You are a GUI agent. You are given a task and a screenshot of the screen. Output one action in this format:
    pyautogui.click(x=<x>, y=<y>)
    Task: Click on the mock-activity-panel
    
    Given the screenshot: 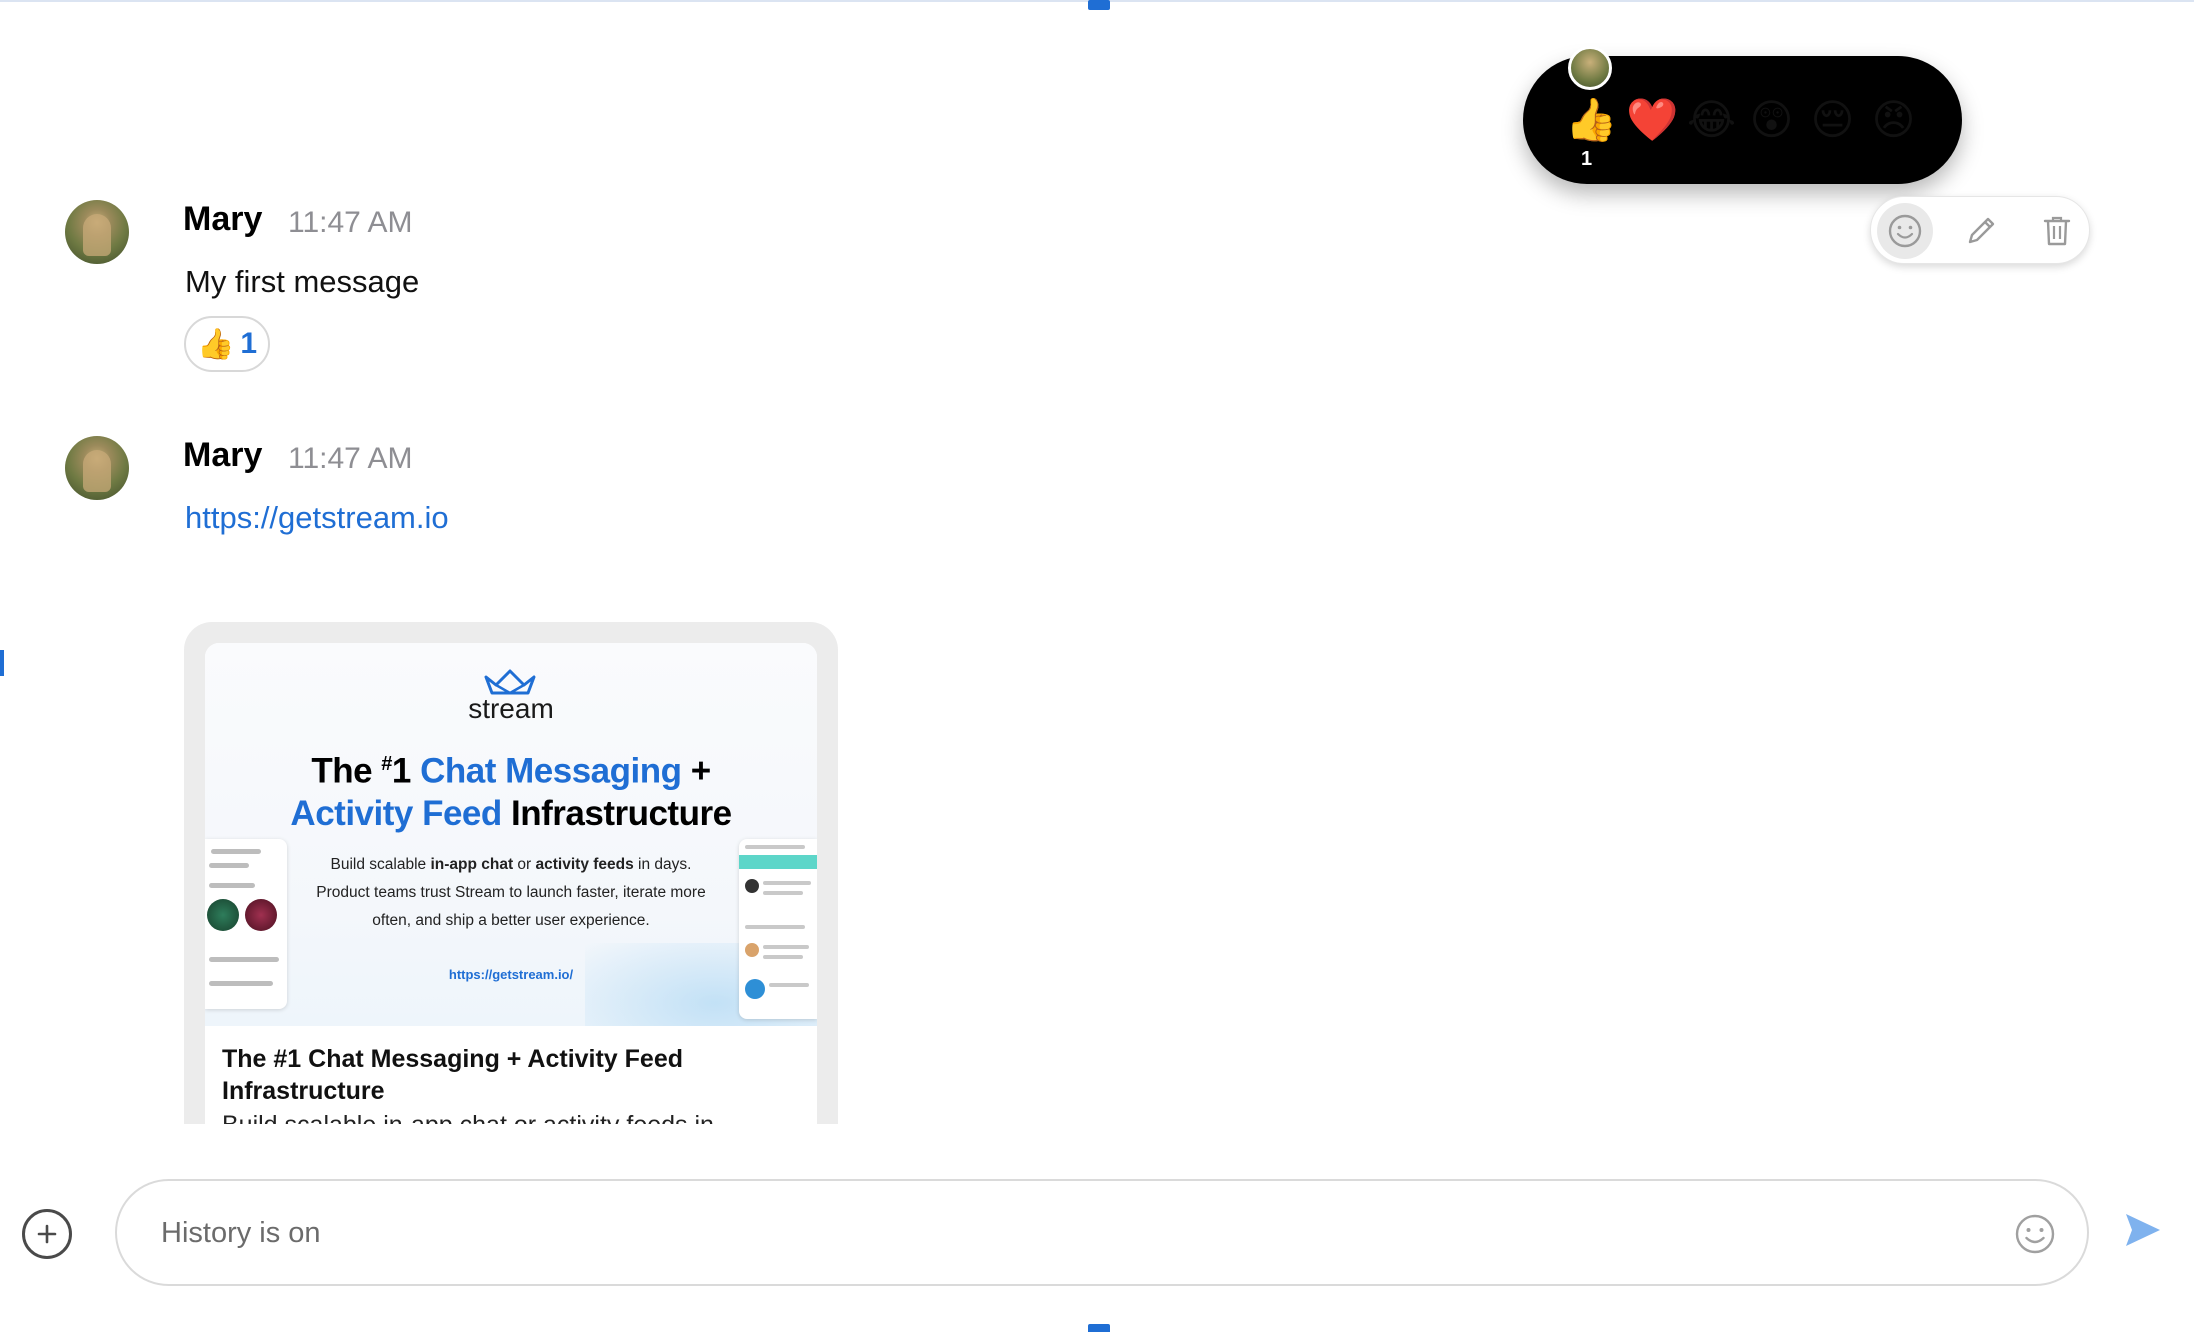 What is the action you would take?
    pyautogui.click(x=778, y=929)
    